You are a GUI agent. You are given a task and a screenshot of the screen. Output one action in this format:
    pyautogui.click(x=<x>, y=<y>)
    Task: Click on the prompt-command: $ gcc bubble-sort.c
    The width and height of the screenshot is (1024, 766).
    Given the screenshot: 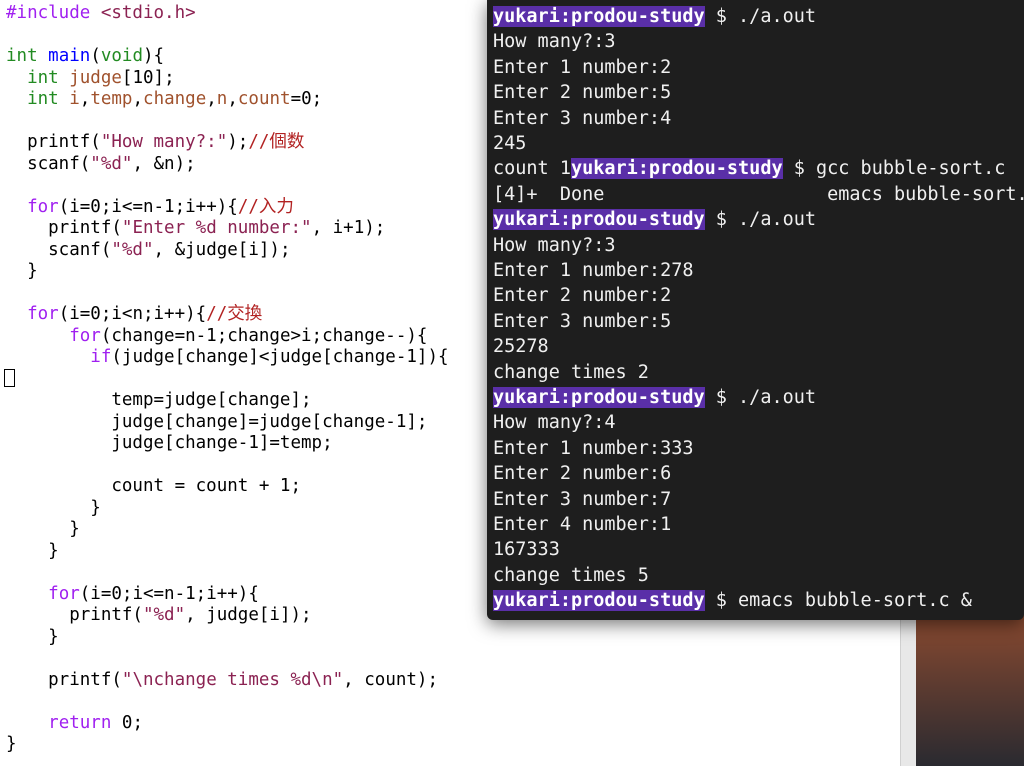 What is the action you would take?
    pyautogui.click(x=894, y=169)
    